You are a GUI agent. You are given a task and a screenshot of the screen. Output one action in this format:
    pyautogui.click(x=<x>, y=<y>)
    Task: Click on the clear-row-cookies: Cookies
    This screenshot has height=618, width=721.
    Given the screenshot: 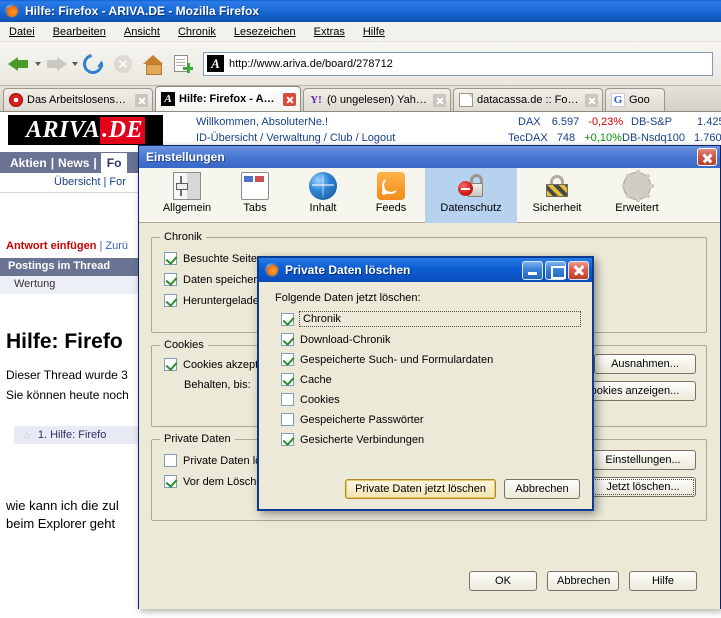 What is the action you would take?
    pyautogui.click(x=436, y=399)
    